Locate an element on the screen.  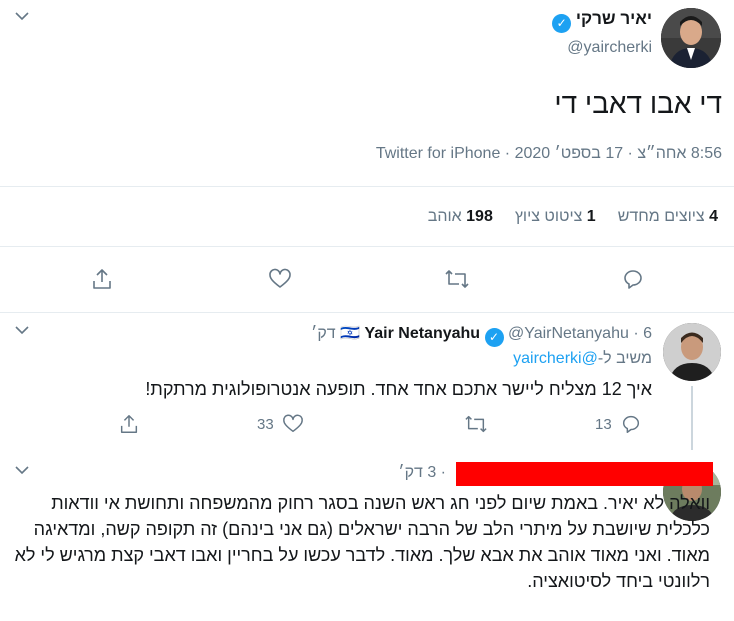
author-handle: @YairNetanyahu is located at coordinates (568, 333).